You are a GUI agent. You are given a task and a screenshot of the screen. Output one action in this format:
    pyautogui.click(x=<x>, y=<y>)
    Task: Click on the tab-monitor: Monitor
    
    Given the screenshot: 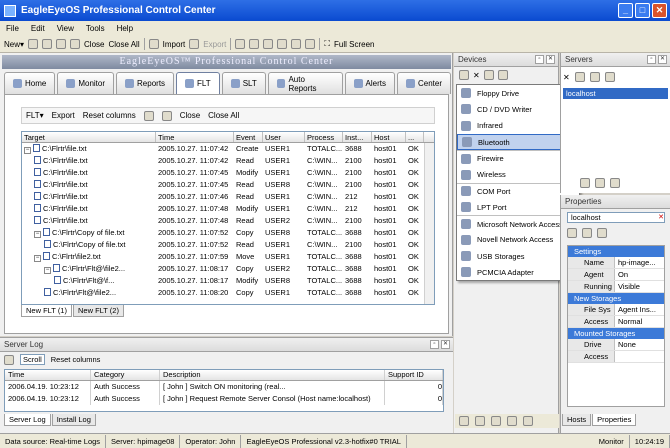 What is the action you would take?
    pyautogui.click(x=86, y=83)
    